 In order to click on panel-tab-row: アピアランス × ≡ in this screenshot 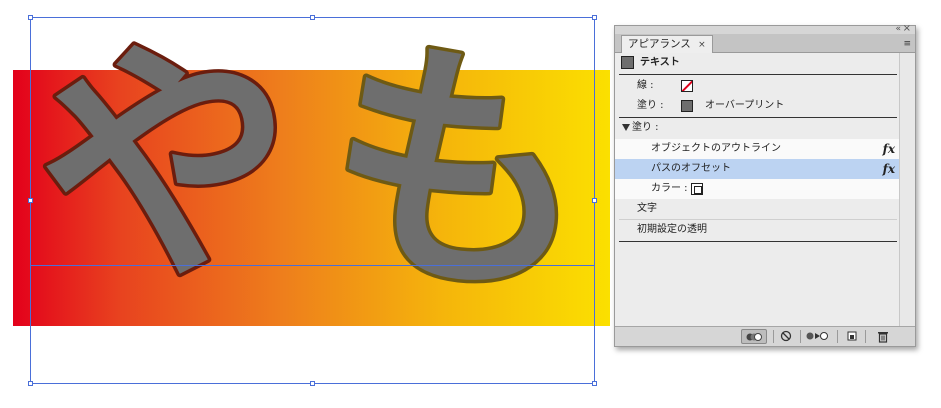, I will do `click(765, 43)`.